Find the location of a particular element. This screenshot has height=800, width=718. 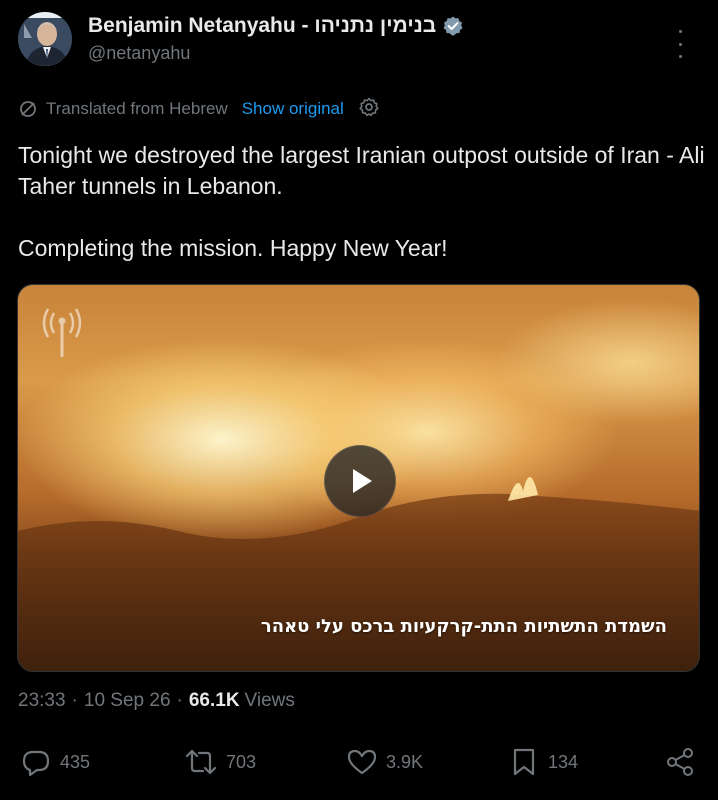

post-time: 23:33 is located at coordinates (42, 701).